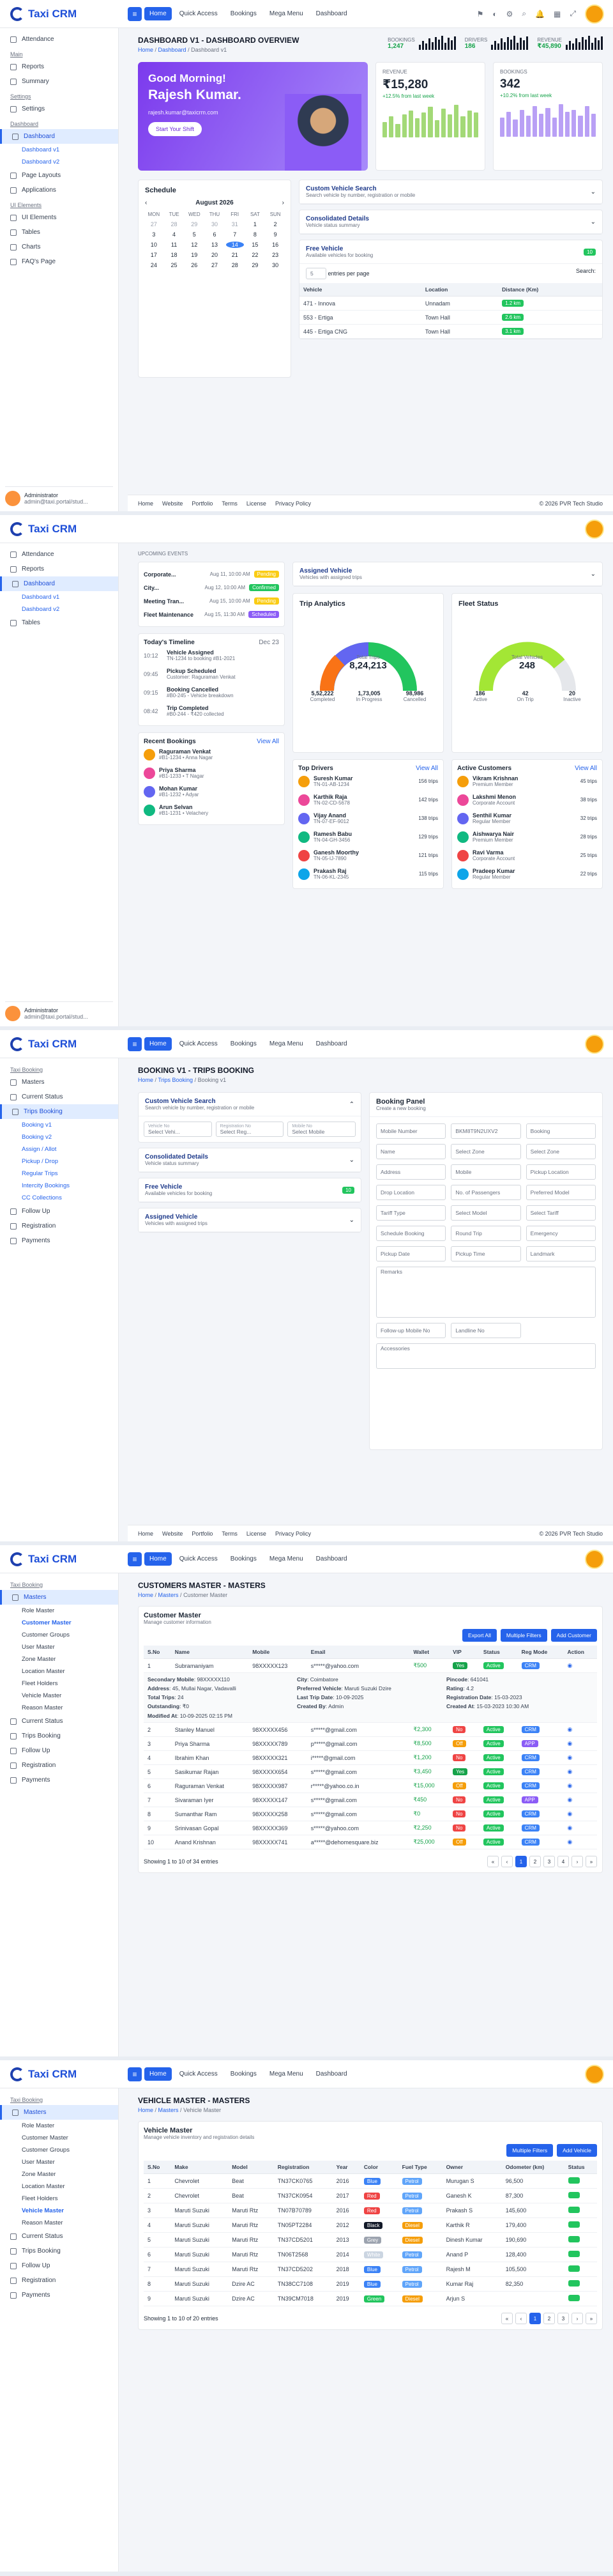 The image size is (613, 2576). I want to click on next-month-icon: ›, so click(283, 202).